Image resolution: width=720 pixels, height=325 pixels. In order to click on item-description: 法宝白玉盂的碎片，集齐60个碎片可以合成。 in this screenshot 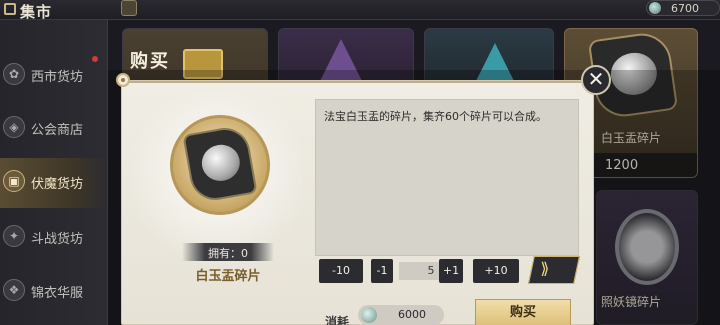, I will do `click(435, 116)`.